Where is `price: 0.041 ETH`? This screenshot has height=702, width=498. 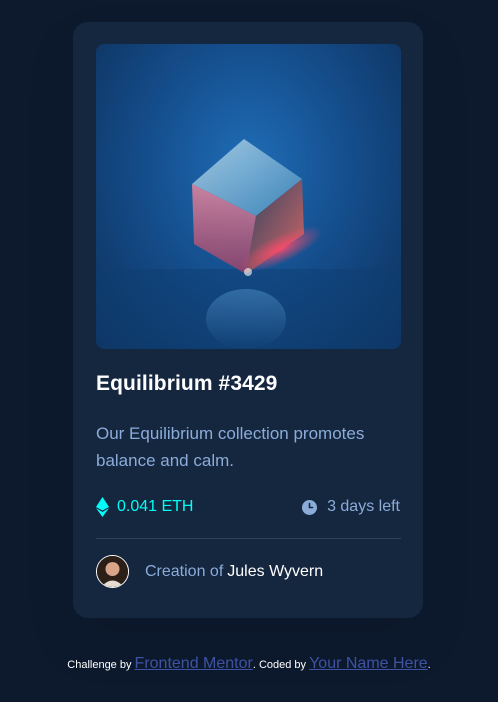 price: 0.041 ETH is located at coordinates (144, 507).